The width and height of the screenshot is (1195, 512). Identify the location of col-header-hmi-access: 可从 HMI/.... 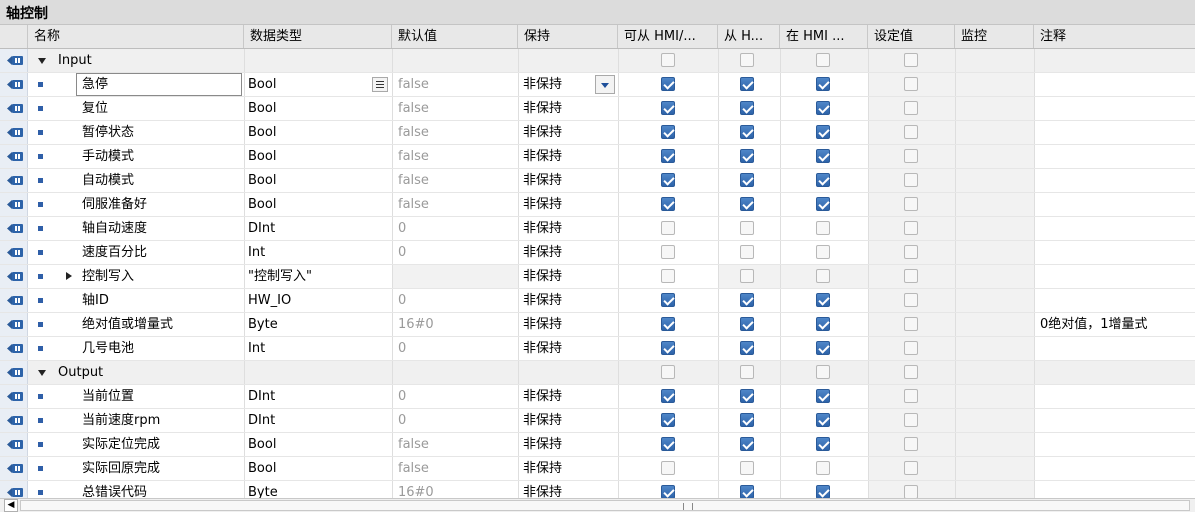
(668, 36).